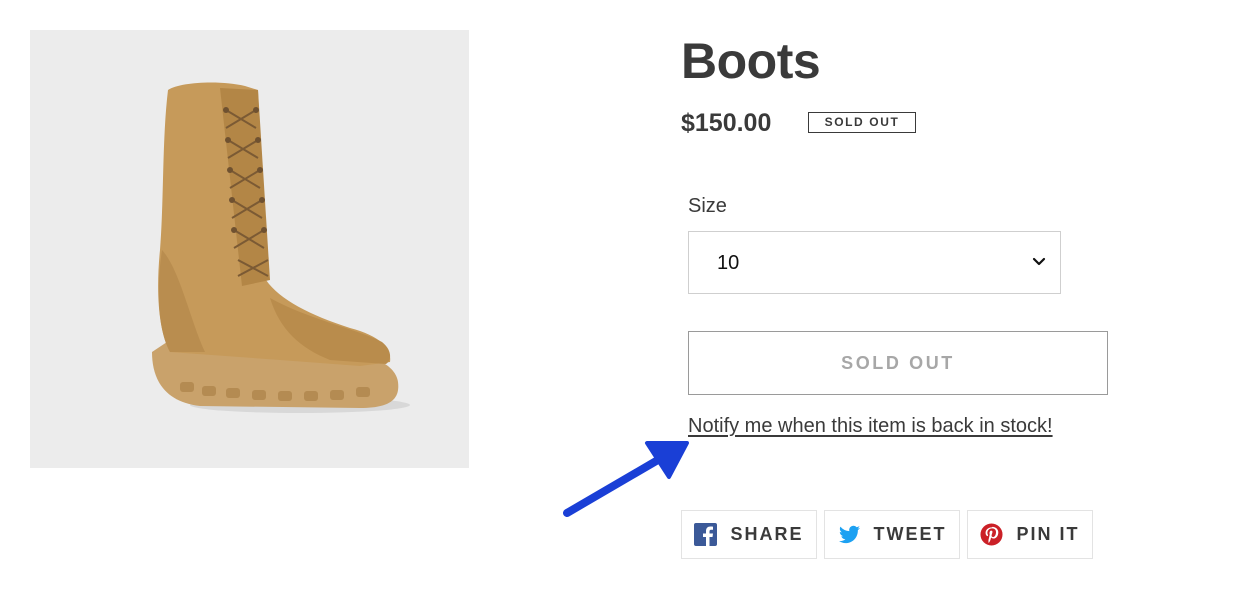 Image resolution: width=1248 pixels, height=609 pixels. What do you see at coordinates (910, 534) in the screenshot?
I see `share-twitter-label: TWEET` at bounding box center [910, 534].